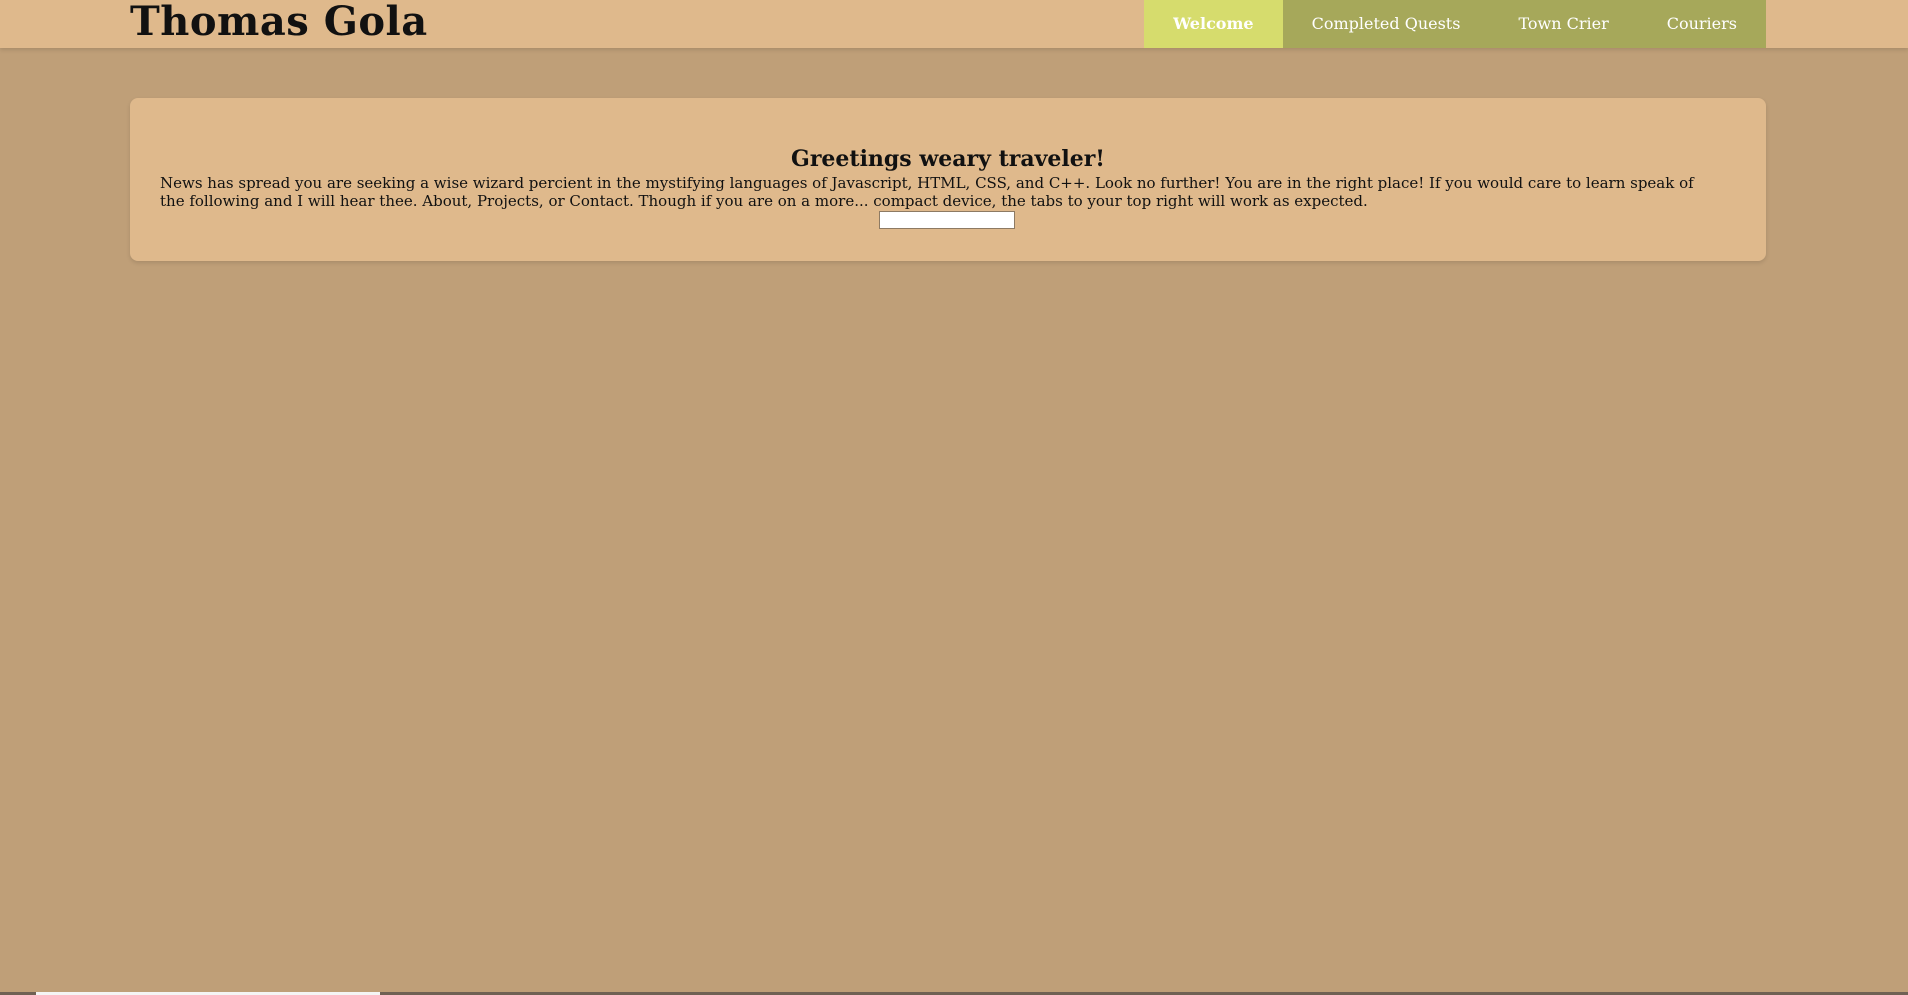  What do you see at coordinates (947, 220) in the screenshot?
I see `command-input` at bounding box center [947, 220].